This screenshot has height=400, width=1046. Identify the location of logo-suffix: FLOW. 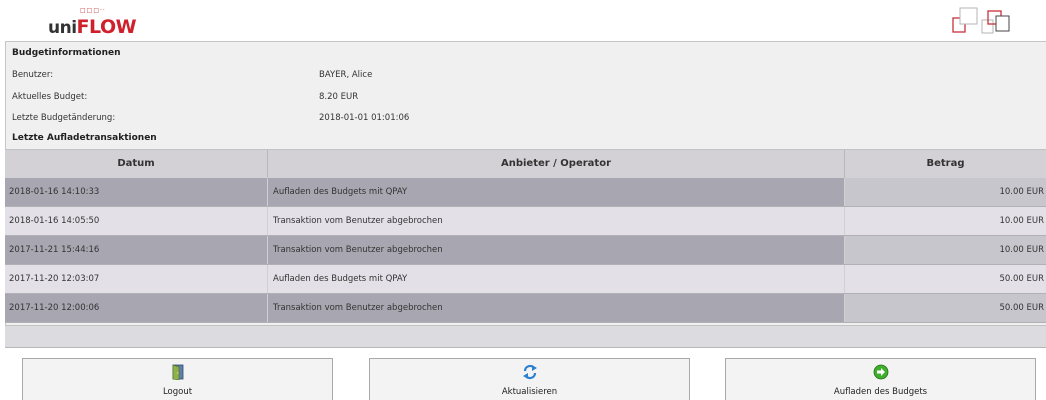
(106, 27).